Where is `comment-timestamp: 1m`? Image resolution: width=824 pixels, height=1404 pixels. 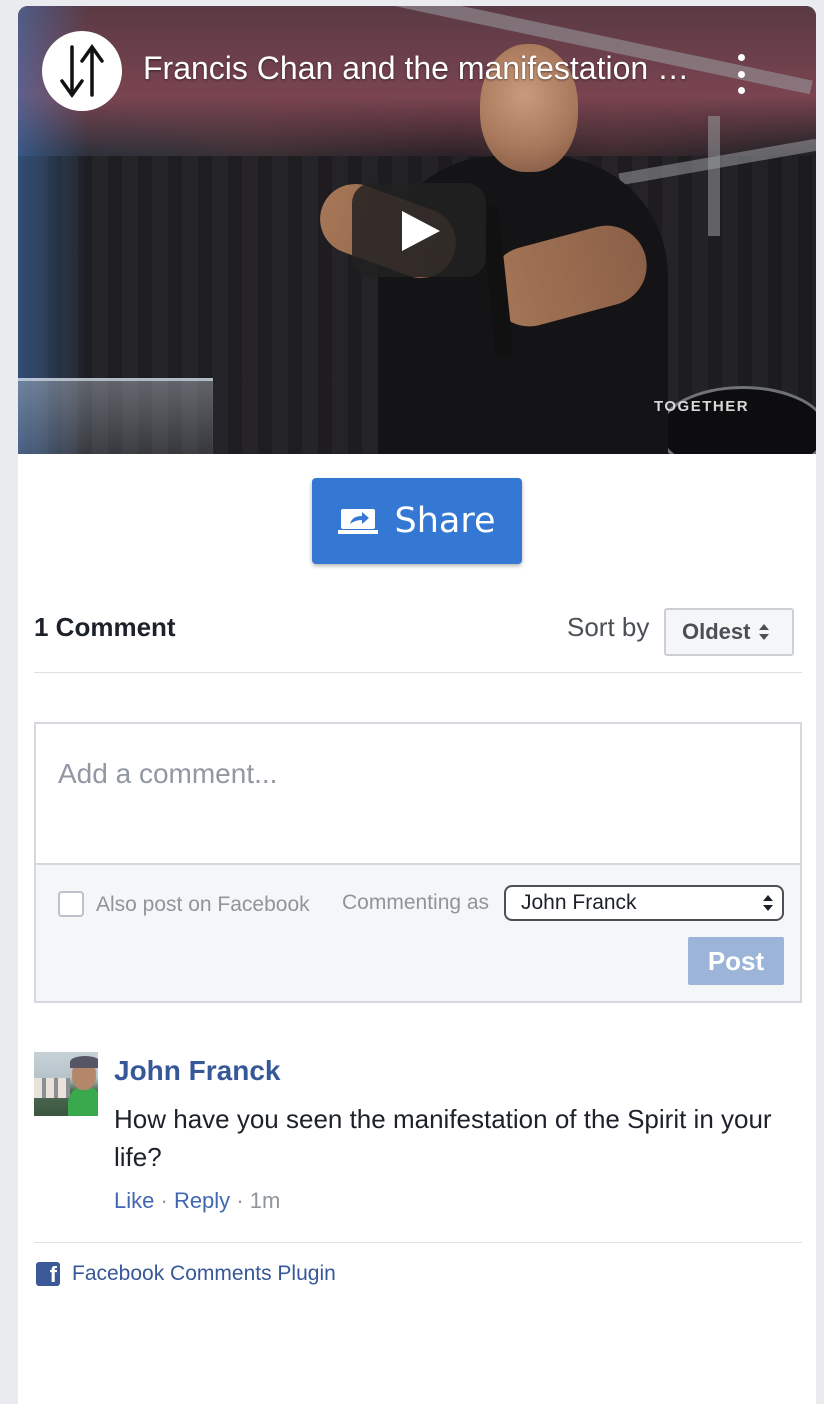
comment-timestamp: 1m is located at coordinates (265, 1200).